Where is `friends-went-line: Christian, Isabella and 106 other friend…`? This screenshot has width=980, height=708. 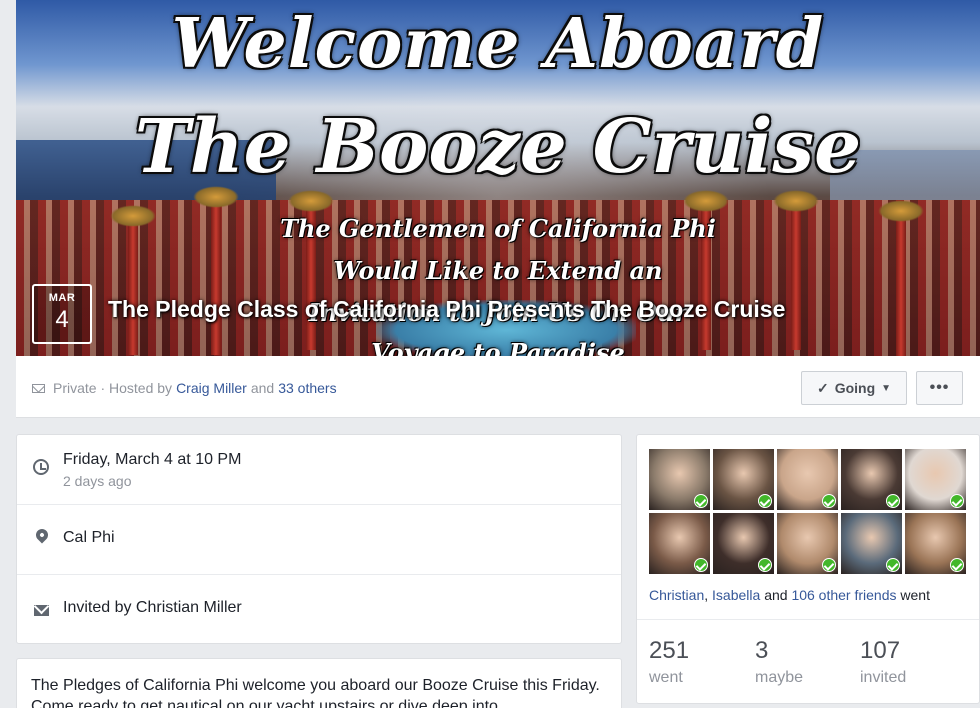
friends-went-line: Christian, Isabella and 106 other friend… is located at coordinates (789, 595).